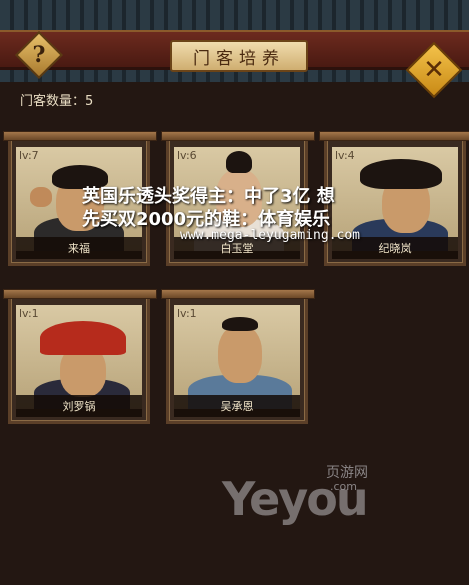 The image size is (469, 585). What do you see at coordinates (347, 473) in the screenshot?
I see `watermark-cn: 页游网` at bounding box center [347, 473].